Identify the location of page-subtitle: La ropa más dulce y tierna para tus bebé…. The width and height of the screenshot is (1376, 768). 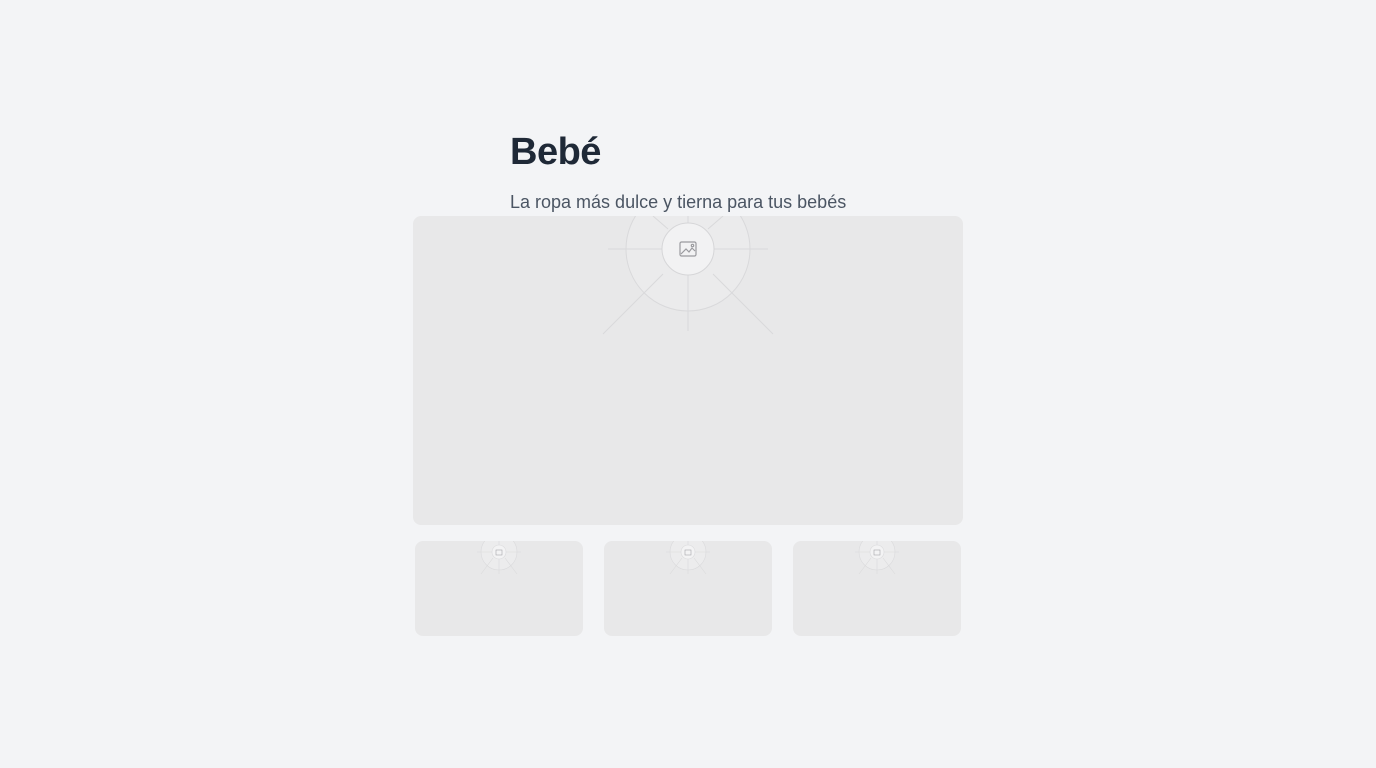
(678, 202).